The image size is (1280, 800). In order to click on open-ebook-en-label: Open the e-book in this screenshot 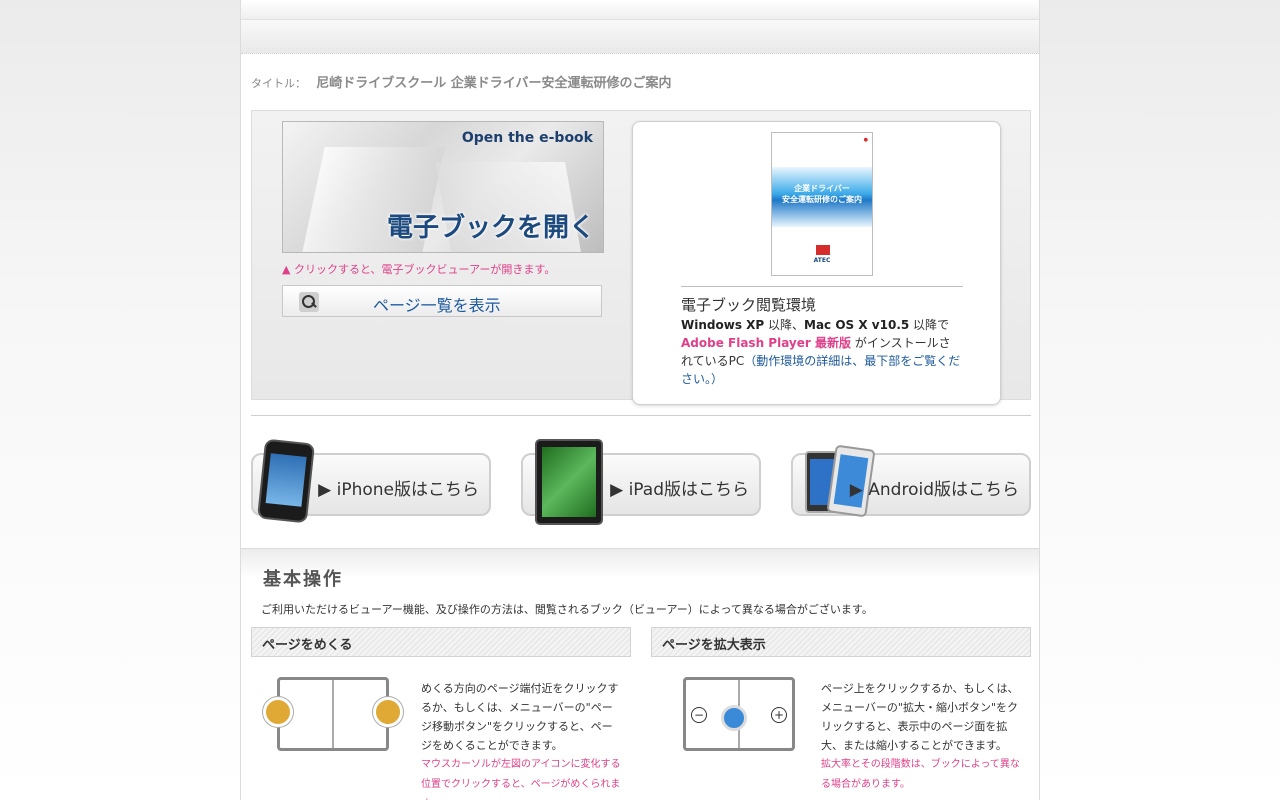, I will do `click(527, 138)`.